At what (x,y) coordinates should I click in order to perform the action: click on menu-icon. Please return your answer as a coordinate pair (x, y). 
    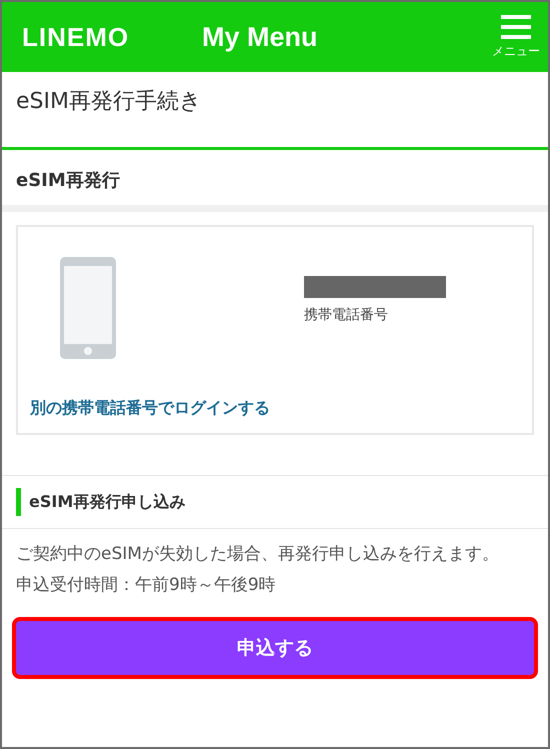
    Looking at the image, I should click on (516, 26).